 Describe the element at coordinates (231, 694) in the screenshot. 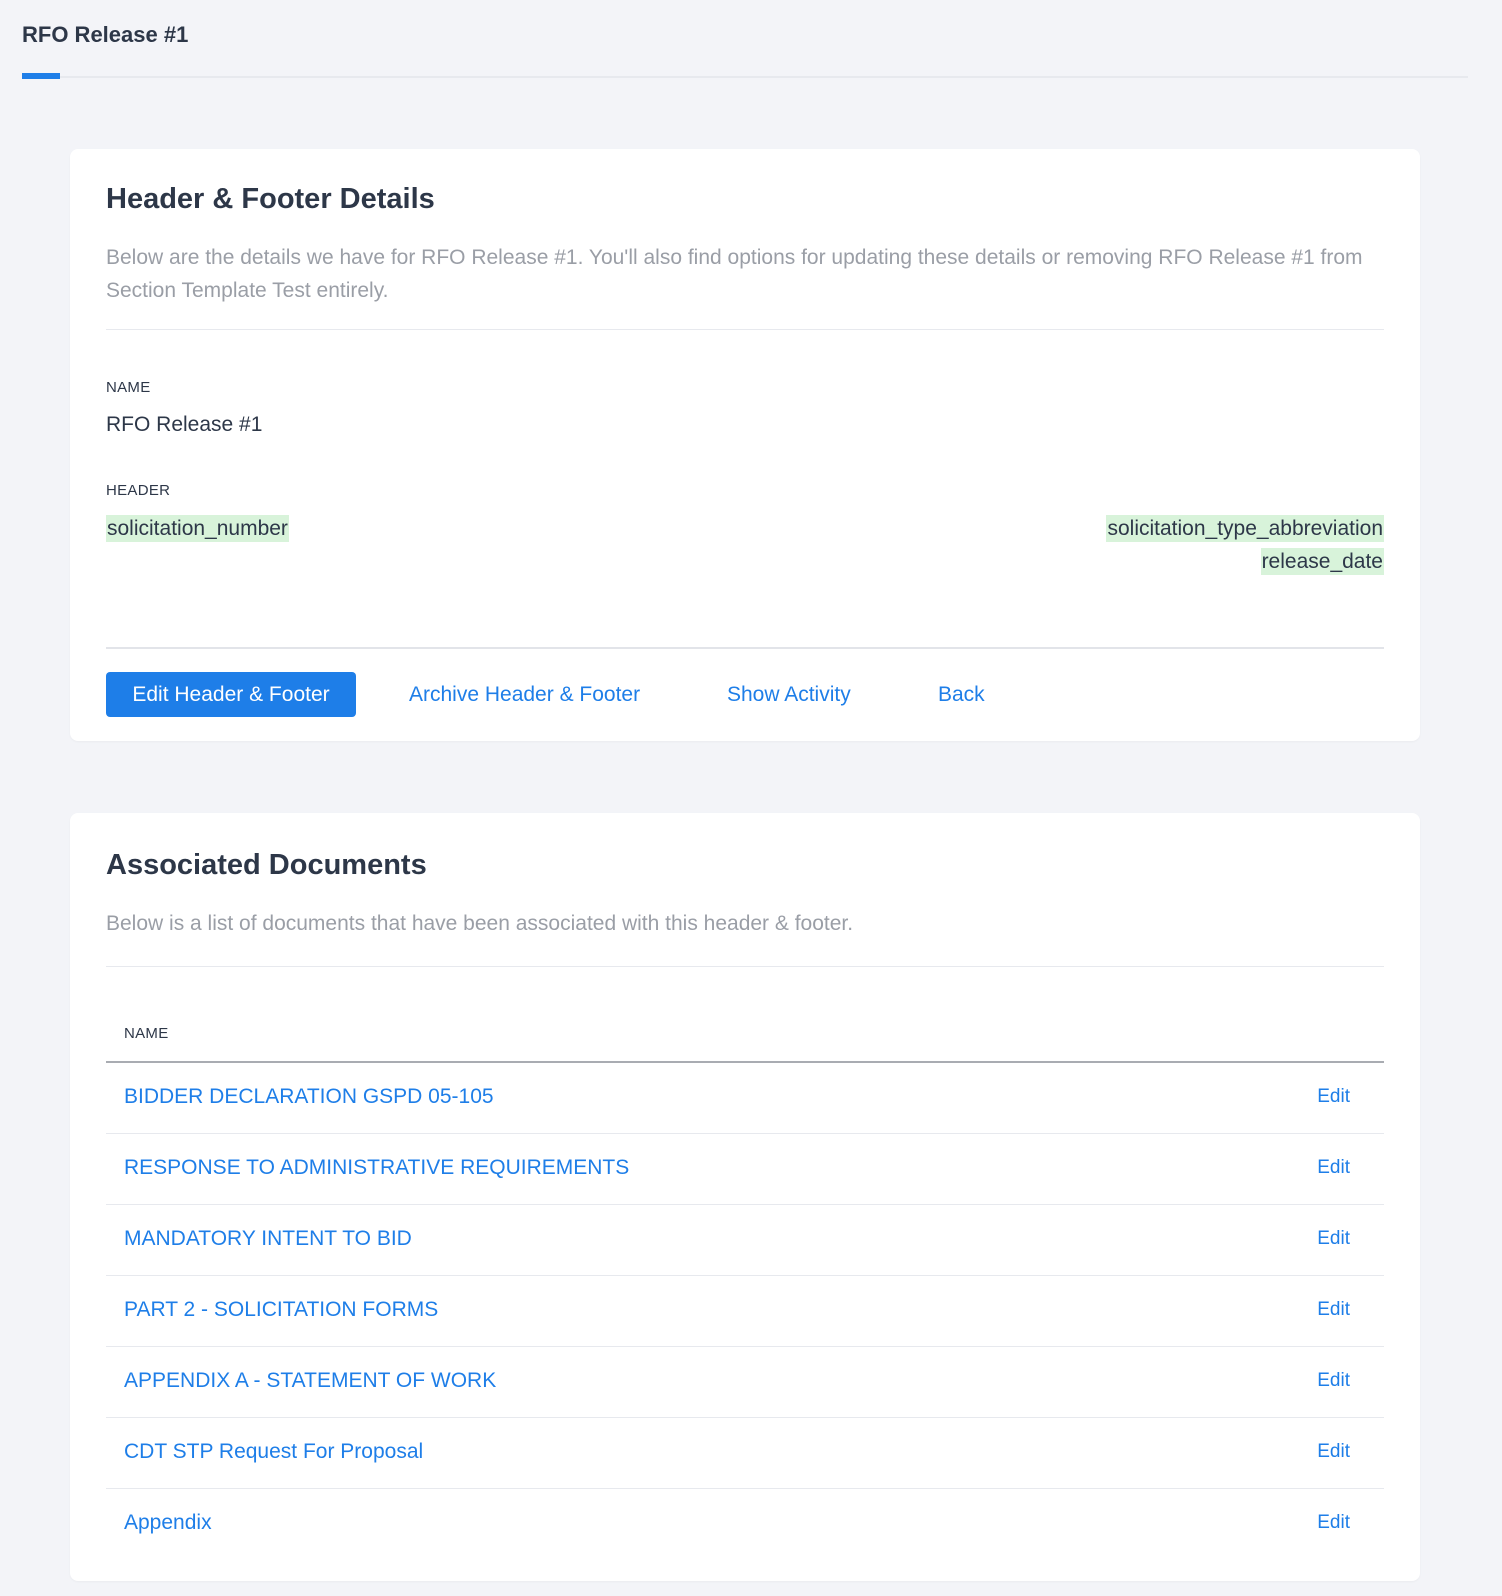

I see `edit-header-footer-button: Edit Header & Footer` at that location.